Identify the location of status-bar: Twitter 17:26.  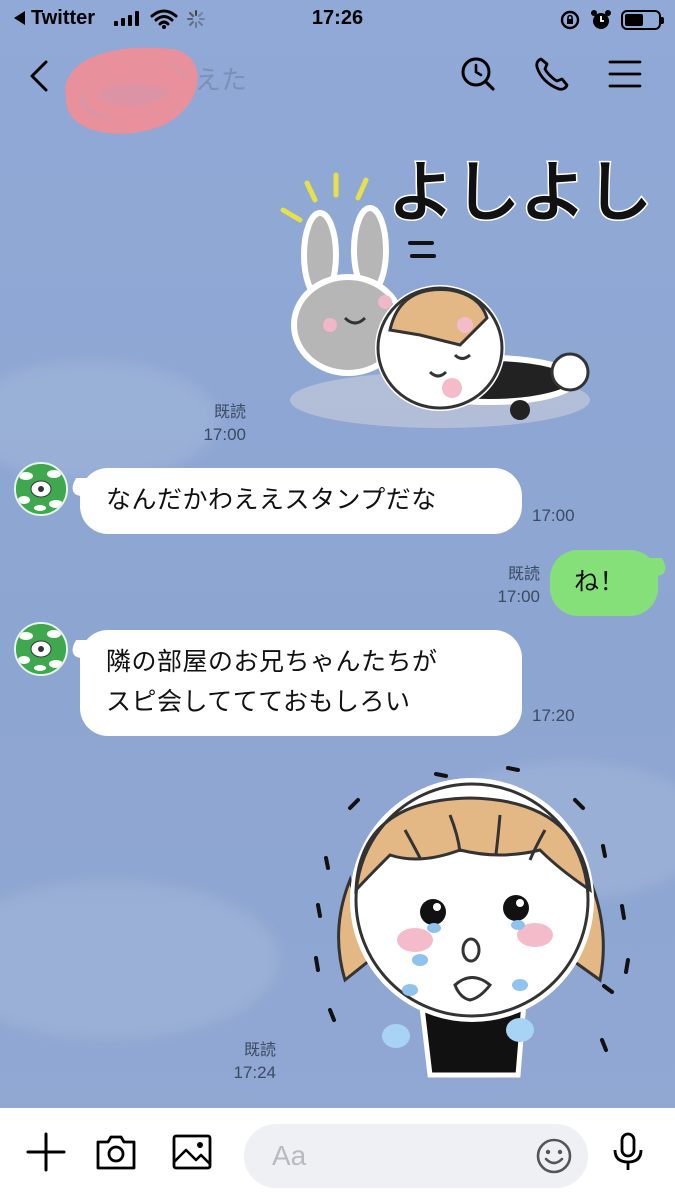
(337, 19).